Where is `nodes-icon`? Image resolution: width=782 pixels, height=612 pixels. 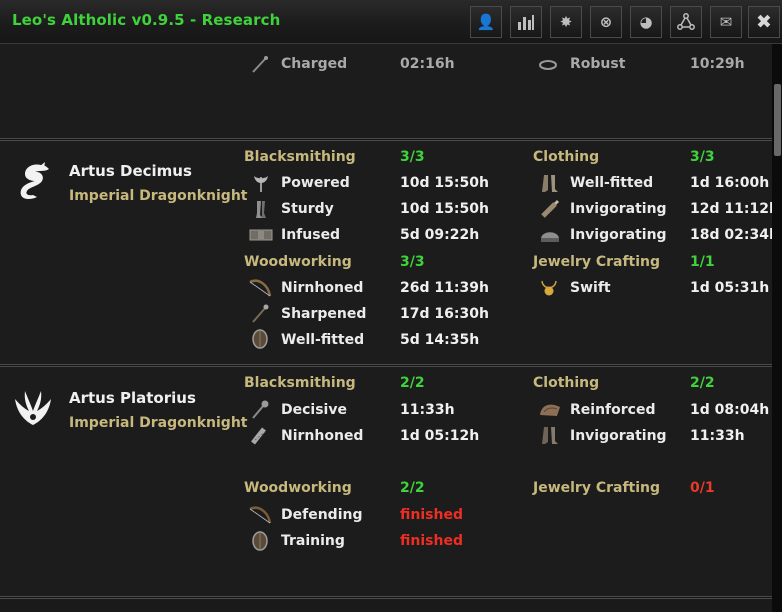 nodes-icon is located at coordinates (686, 21).